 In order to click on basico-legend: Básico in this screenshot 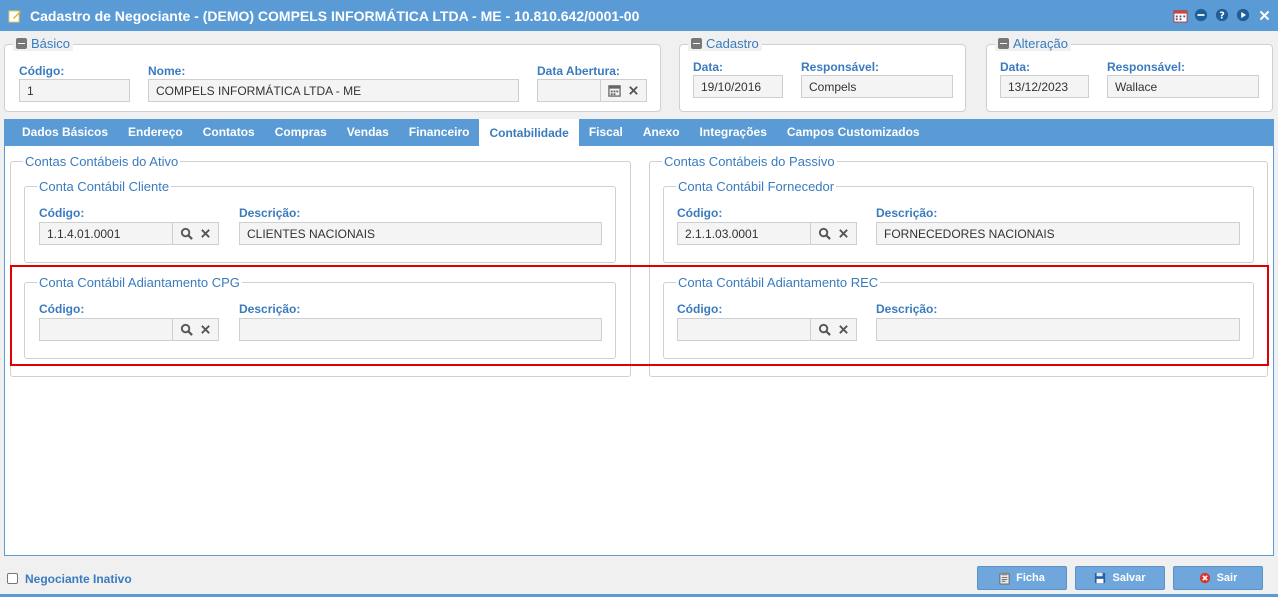, I will do `click(43, 43)`.